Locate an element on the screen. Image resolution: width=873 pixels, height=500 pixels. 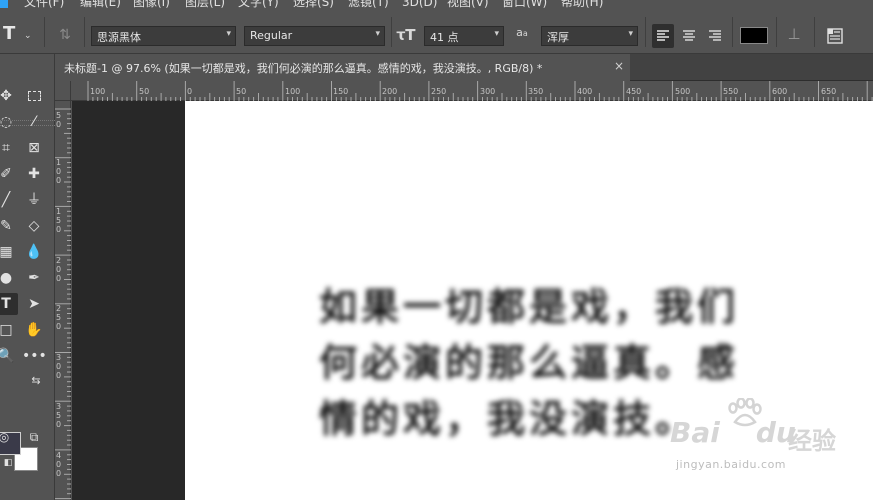
rectangle-tool-icon: □ is located at coordinates (9, 330).